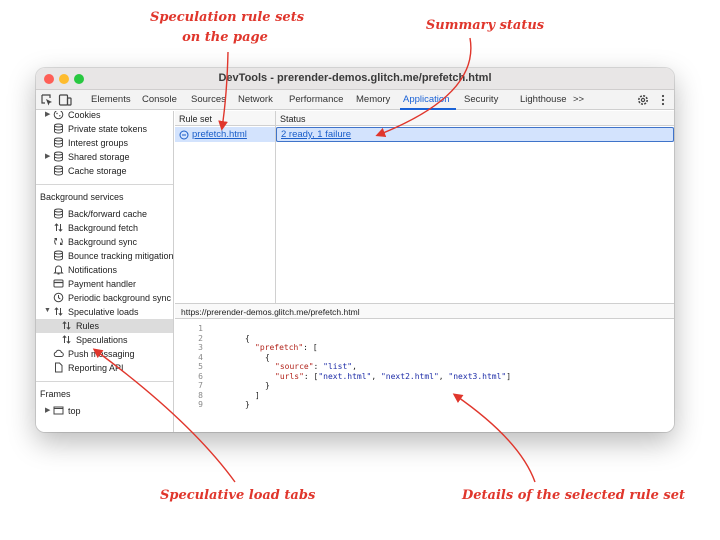  I want to click on code-token: "next.html", so click(345, 376).